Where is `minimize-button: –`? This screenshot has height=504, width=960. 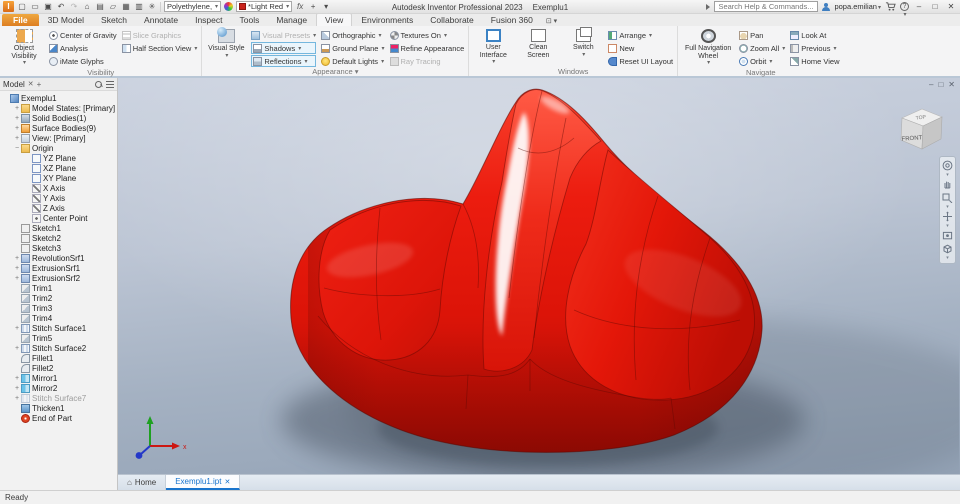
minimize-button: – is located at coordinates (919, 6).